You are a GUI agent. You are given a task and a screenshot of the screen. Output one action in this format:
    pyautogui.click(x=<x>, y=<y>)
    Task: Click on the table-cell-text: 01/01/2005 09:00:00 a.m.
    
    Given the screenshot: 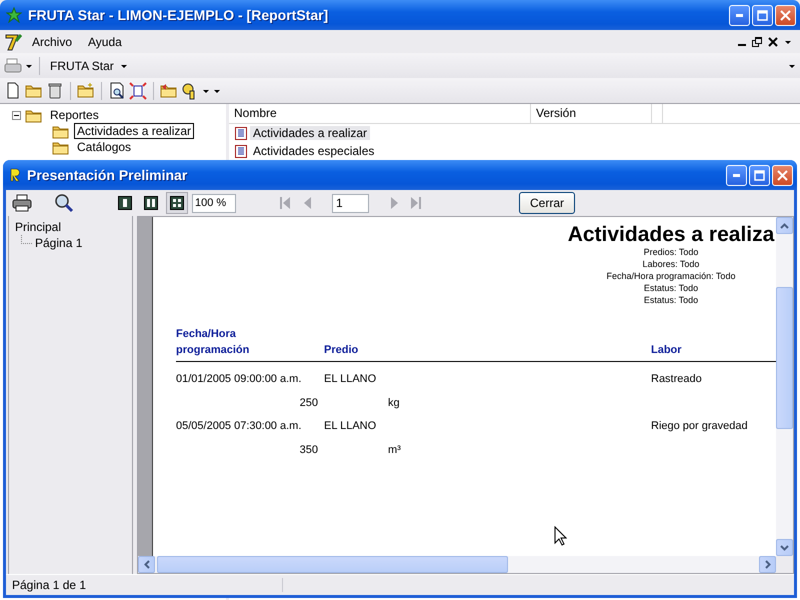 What is the action you would take?
    pyautogui.click(x=239, y=379)
    